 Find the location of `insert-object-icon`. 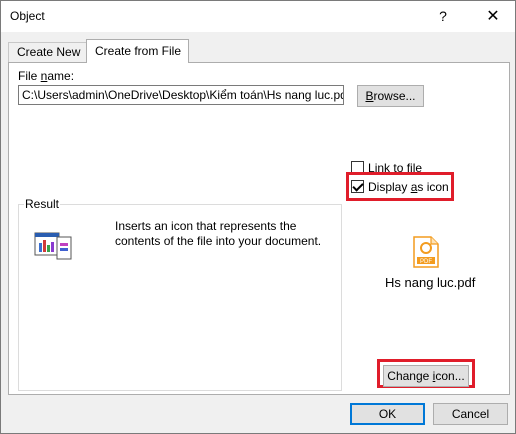

insert-object-icon is located at coordinates (54, 248).